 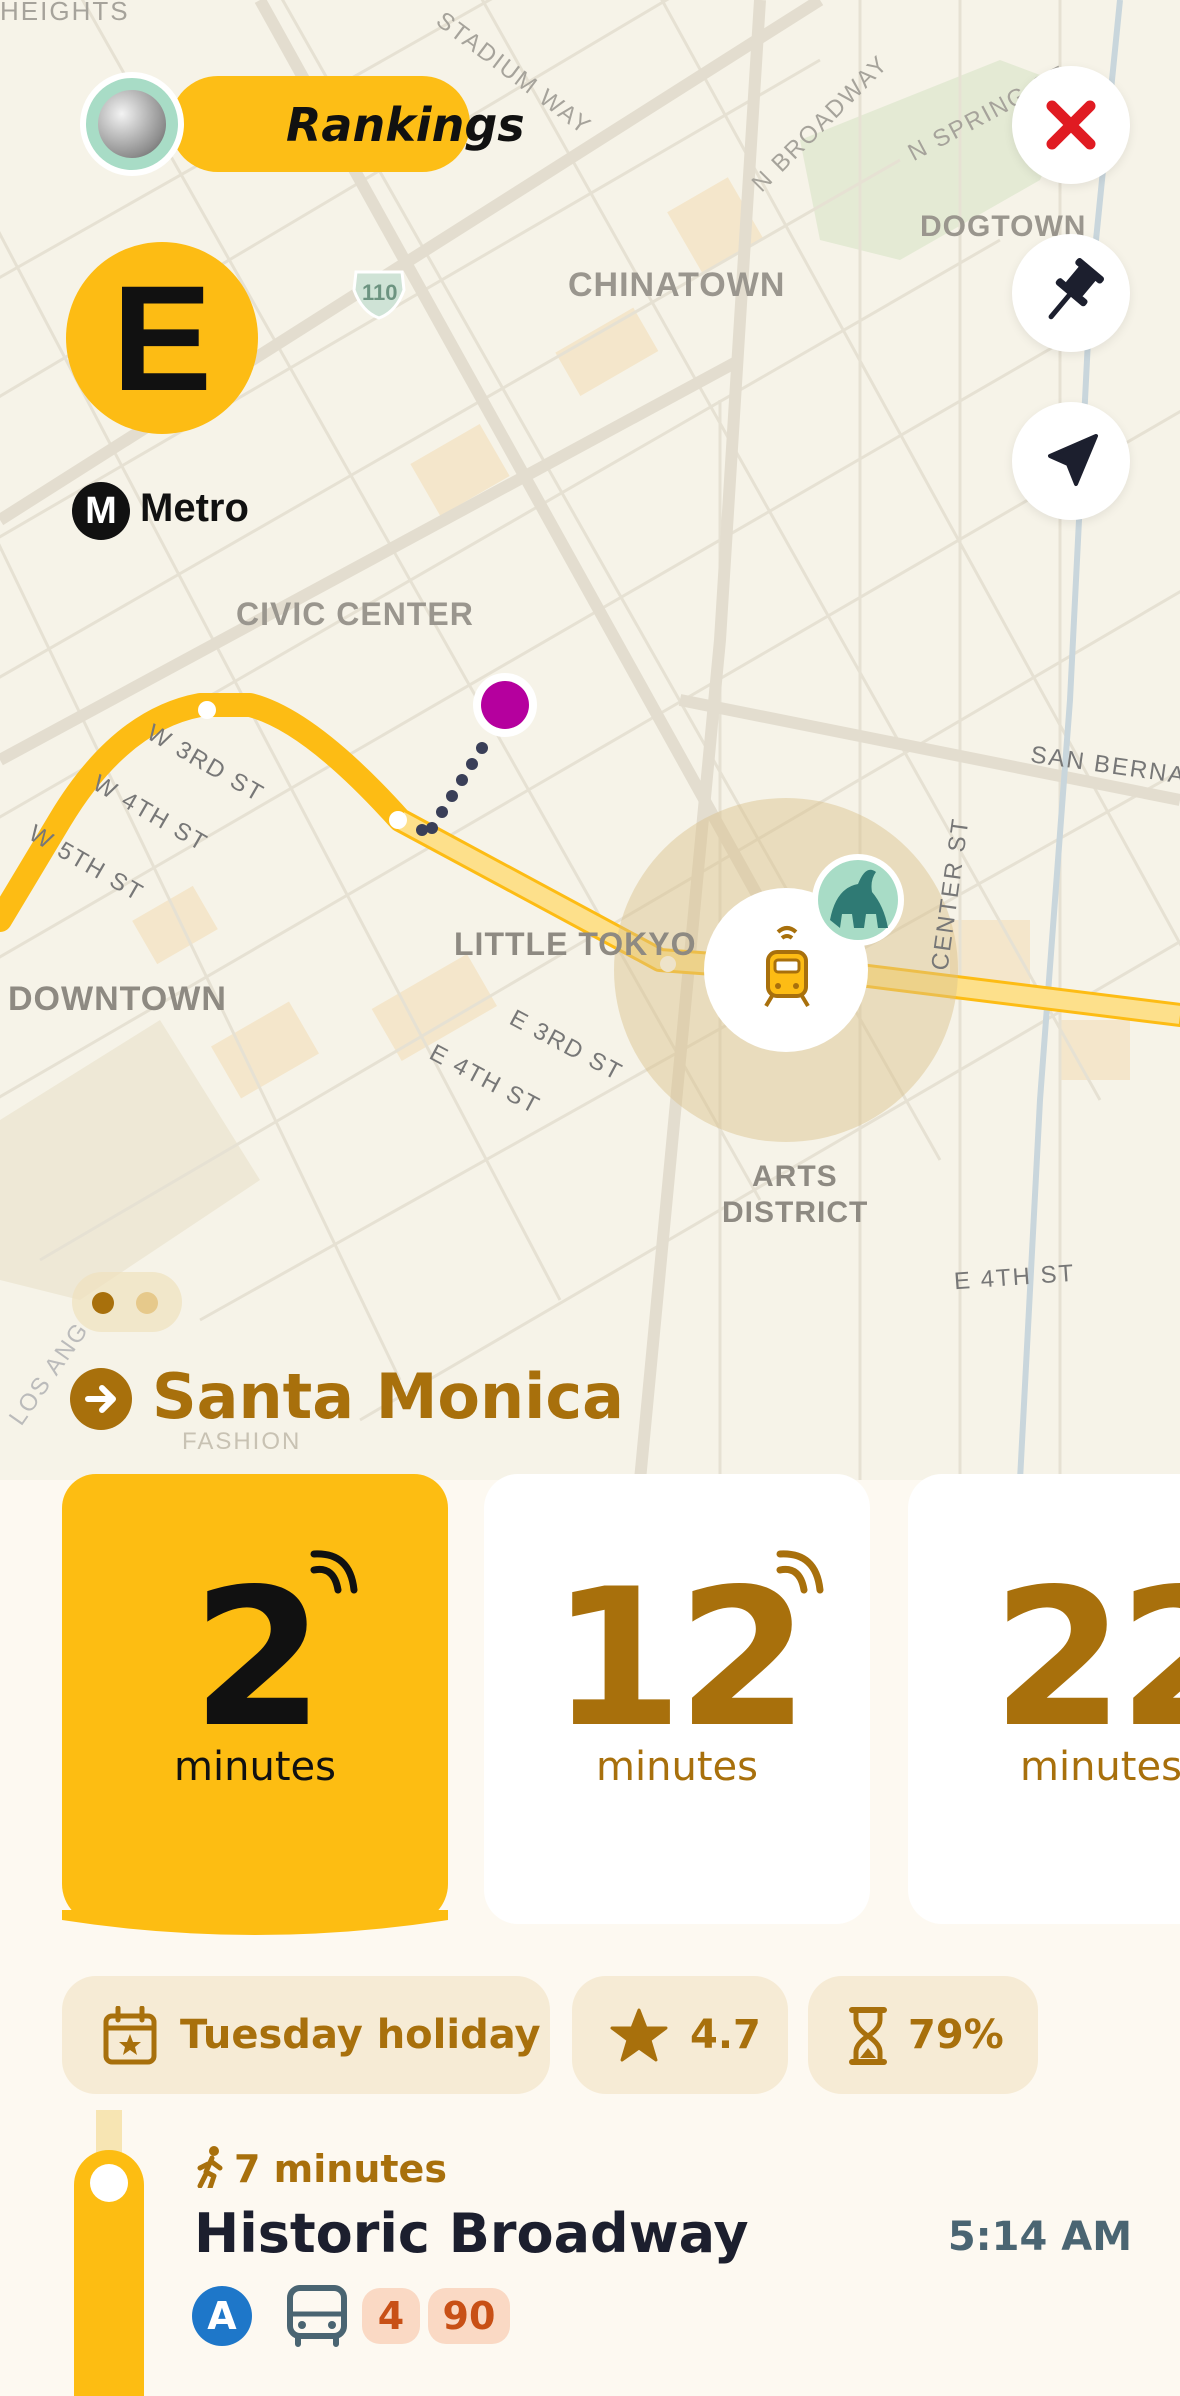 What do you see at coordinates (132, 124) in the screenshot?
I see `disco-ball-icon` at bounding box center [132, 124].